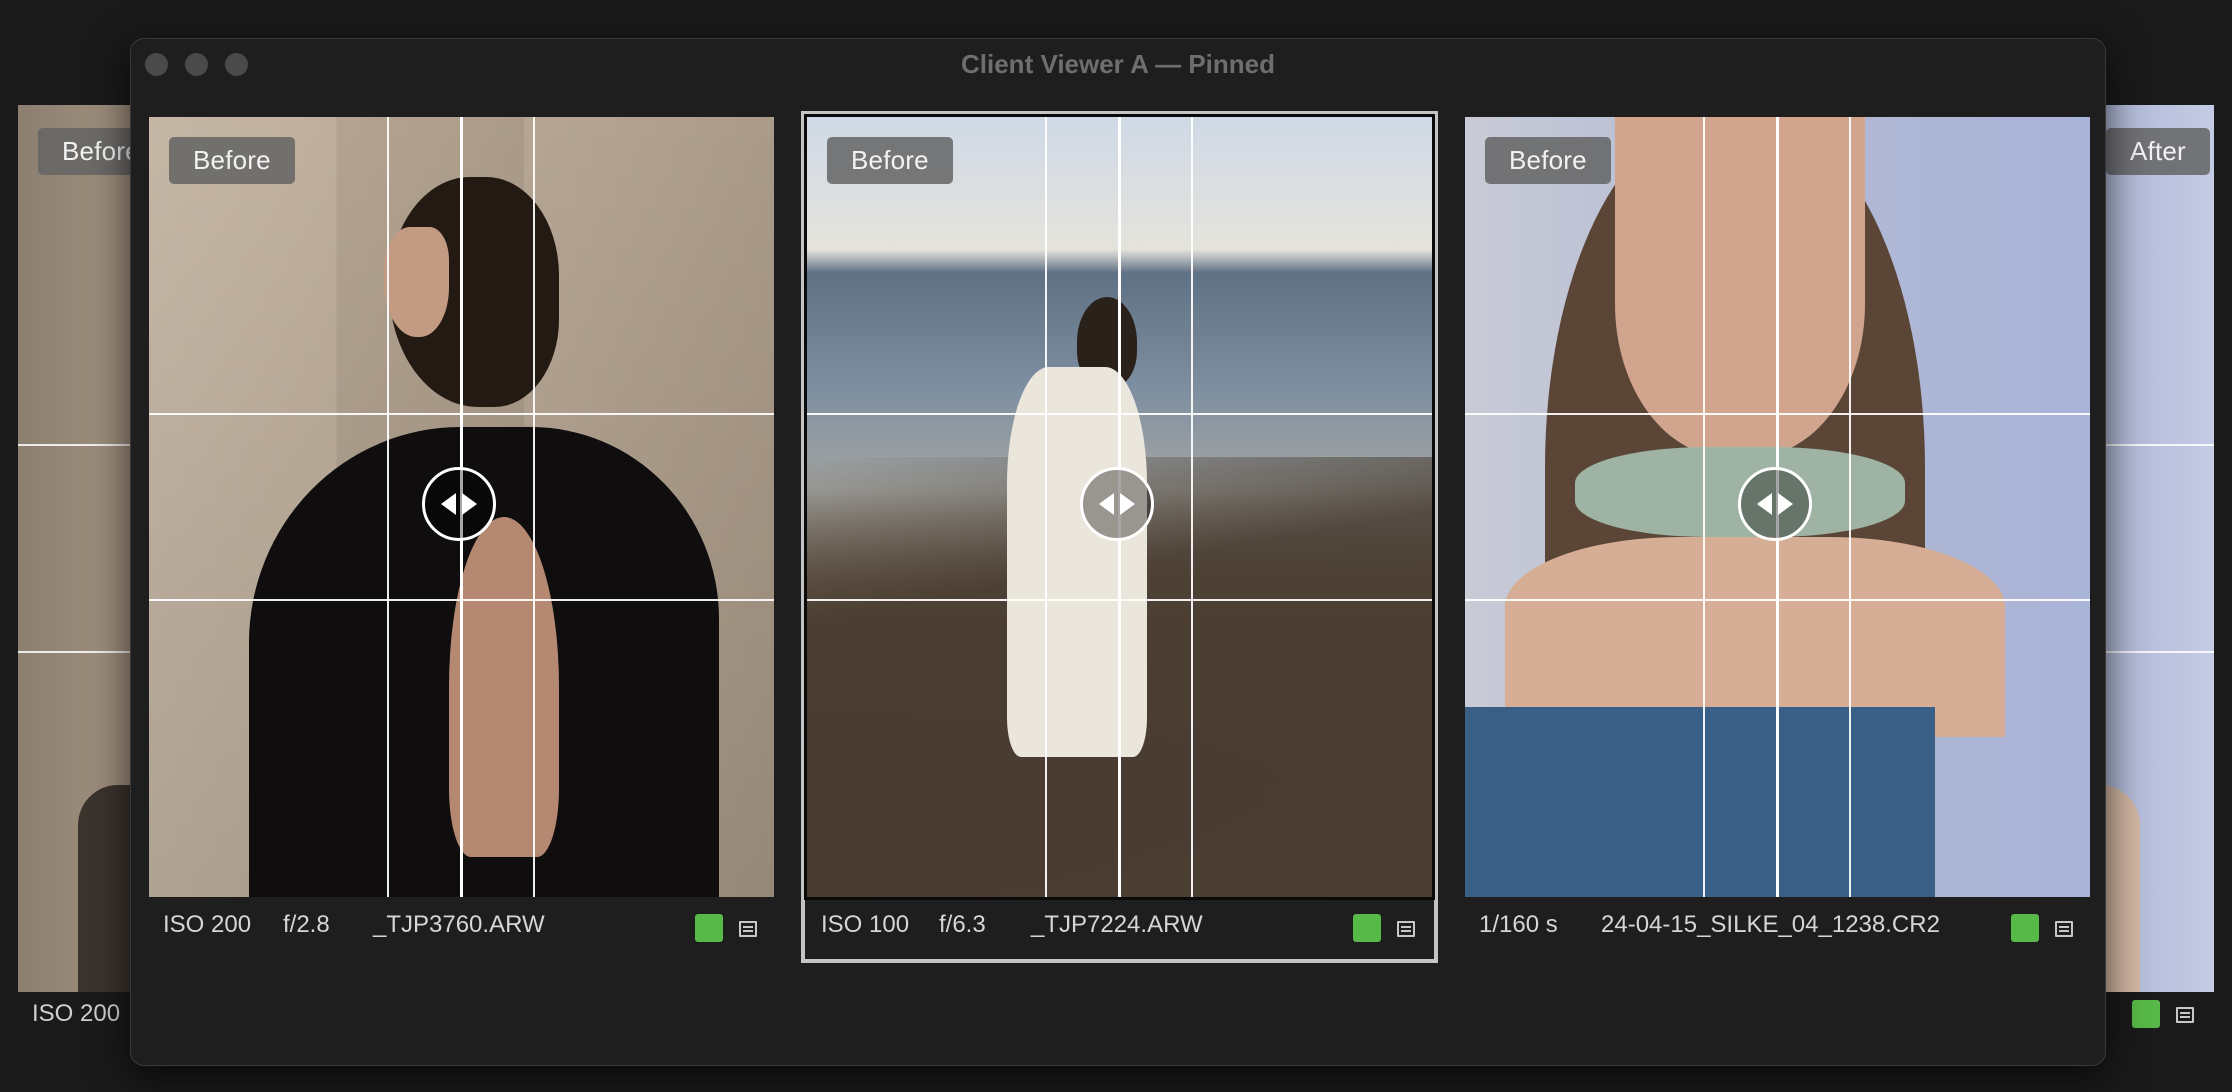  What do you see at coordinates (1518, 924) in the screenshot?
I see `shutter-speed-label: 1/160 s` at bounding box center [1518, 924].